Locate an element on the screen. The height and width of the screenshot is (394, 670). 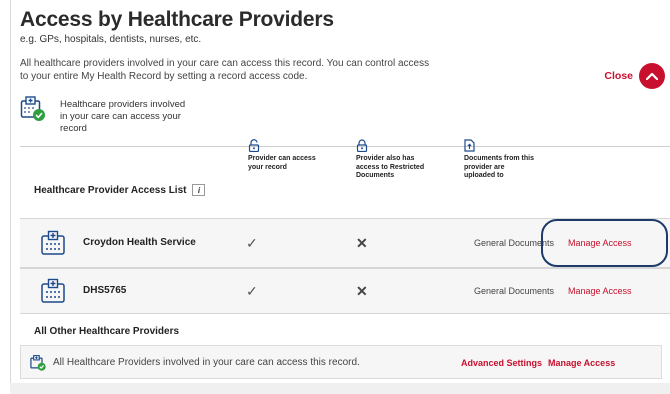
provider-name: DHS5765 is located at coordinates (105, 290).